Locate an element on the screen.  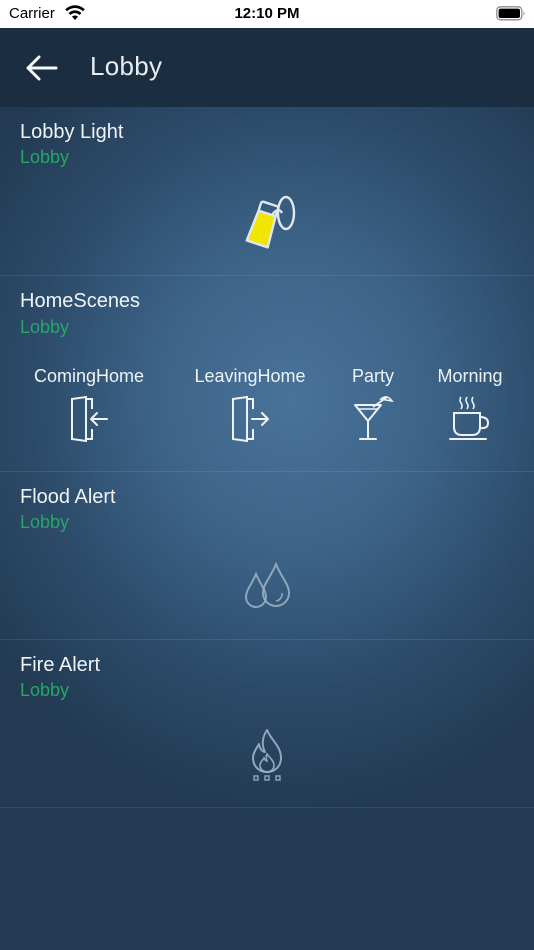
scene-label: LeavingHome is located at coordinates (250, 376).